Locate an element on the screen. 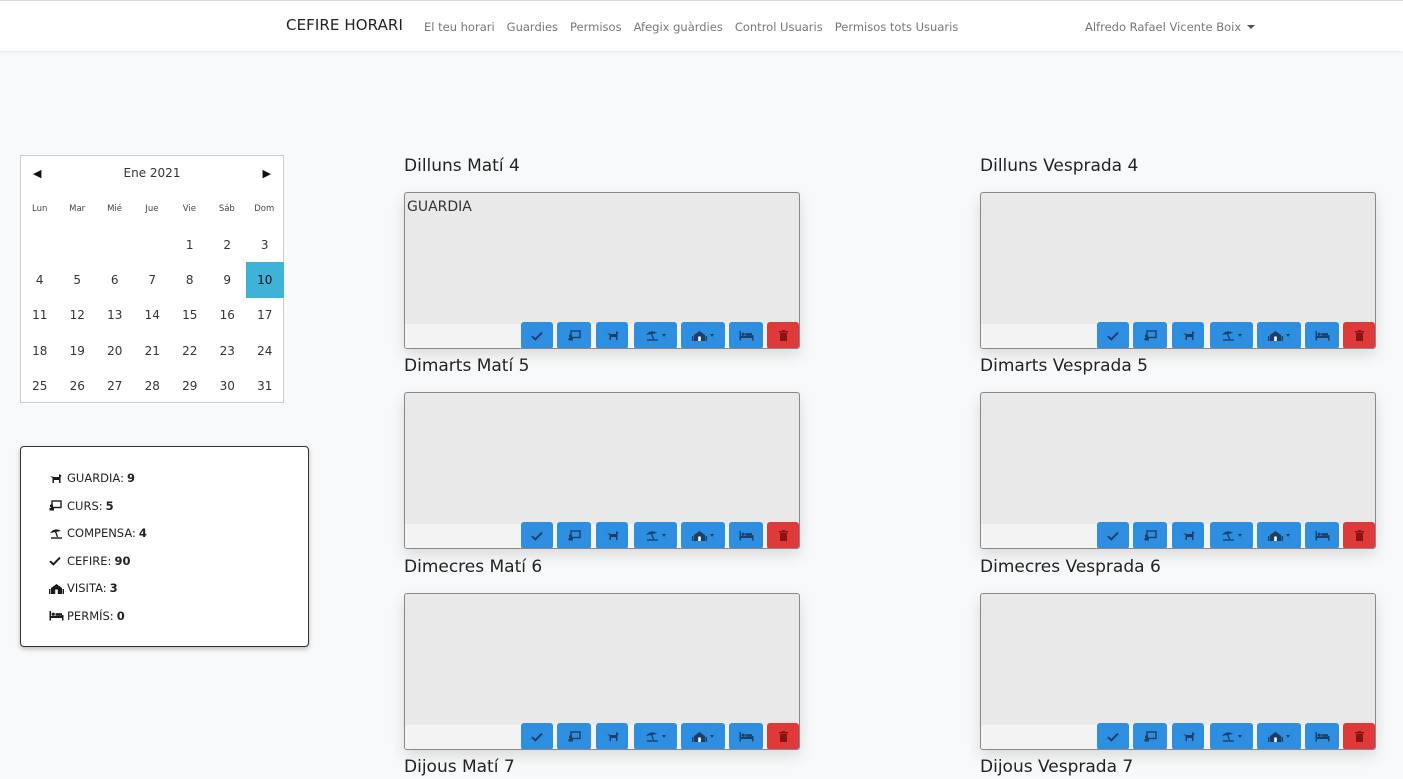 This screenshot has width=1403, height=779. calendar-day: 25 is located at coordinates (40, 385).